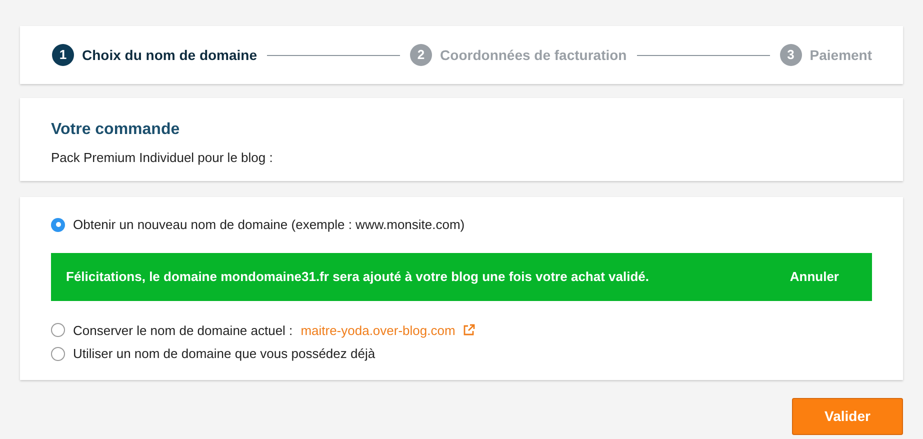 This screenshot has width=923, height=439. Describe the element at coordinates (791, 55) in the screenshot. I see `step-number: 3` at that location.